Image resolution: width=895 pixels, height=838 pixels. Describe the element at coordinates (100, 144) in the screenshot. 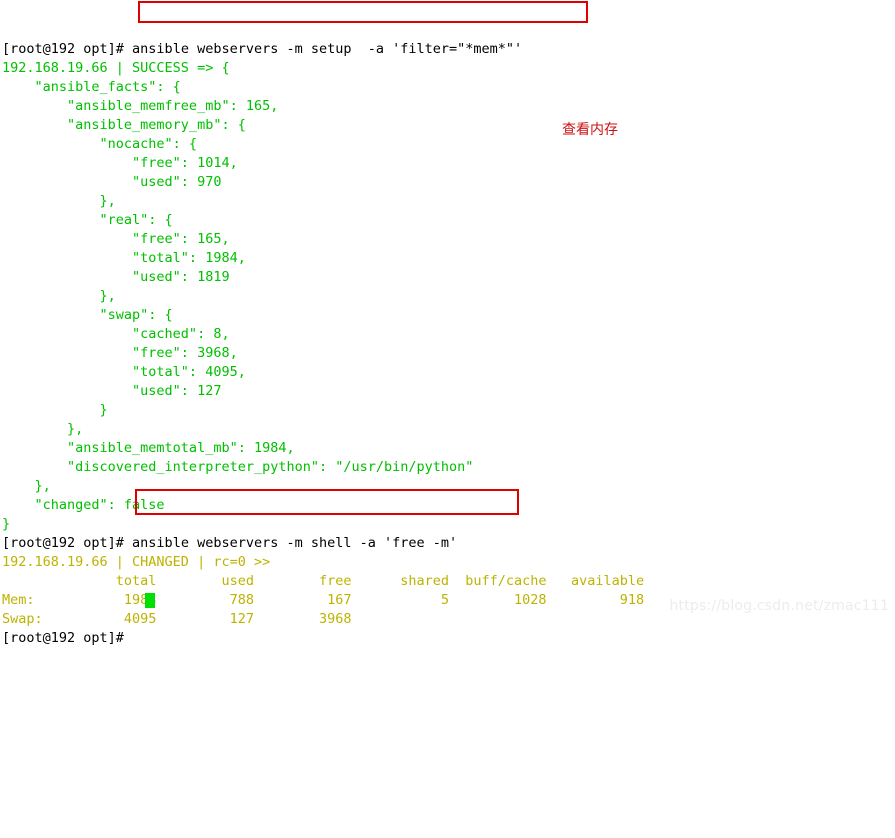

I see `terminal-text: "nocache": {` at that location.